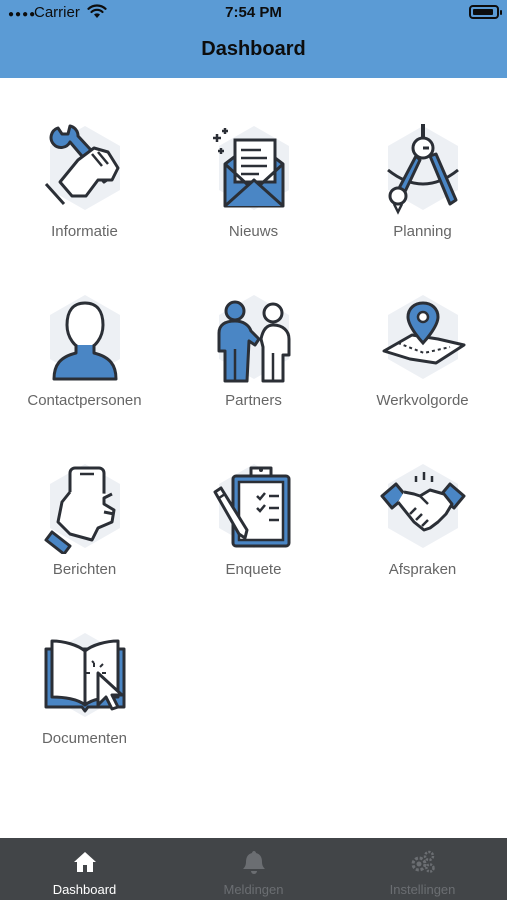  Describe the element at coordinates (253, 889) in the screenshot. I see `tab-label: Meldingen` at that location.